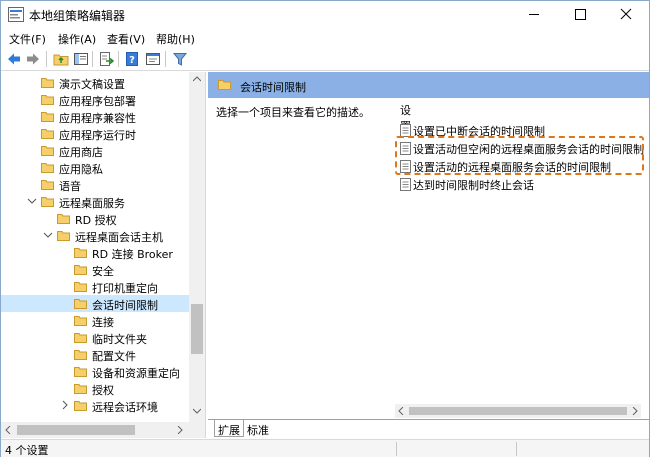 Image resolution: width=650 pixels, height=457 pixels. I want to click on maximize-icon, so click(580, 14).